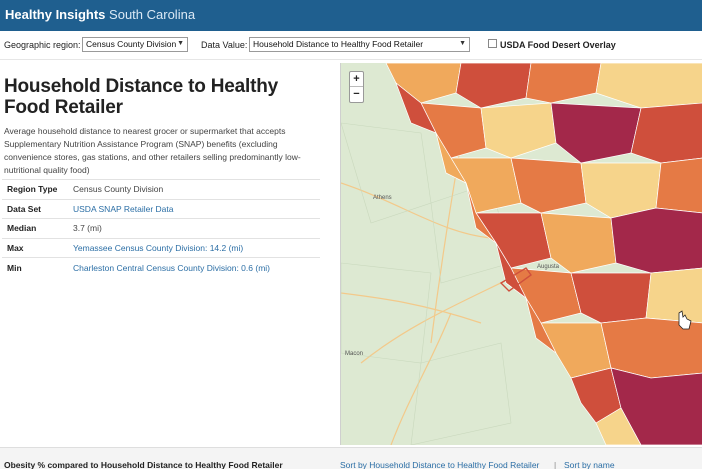  What do you see at coordinates (356, 79) in the screenshot?
I see `zoom-in-button: +` at bounding box center [356, 79].